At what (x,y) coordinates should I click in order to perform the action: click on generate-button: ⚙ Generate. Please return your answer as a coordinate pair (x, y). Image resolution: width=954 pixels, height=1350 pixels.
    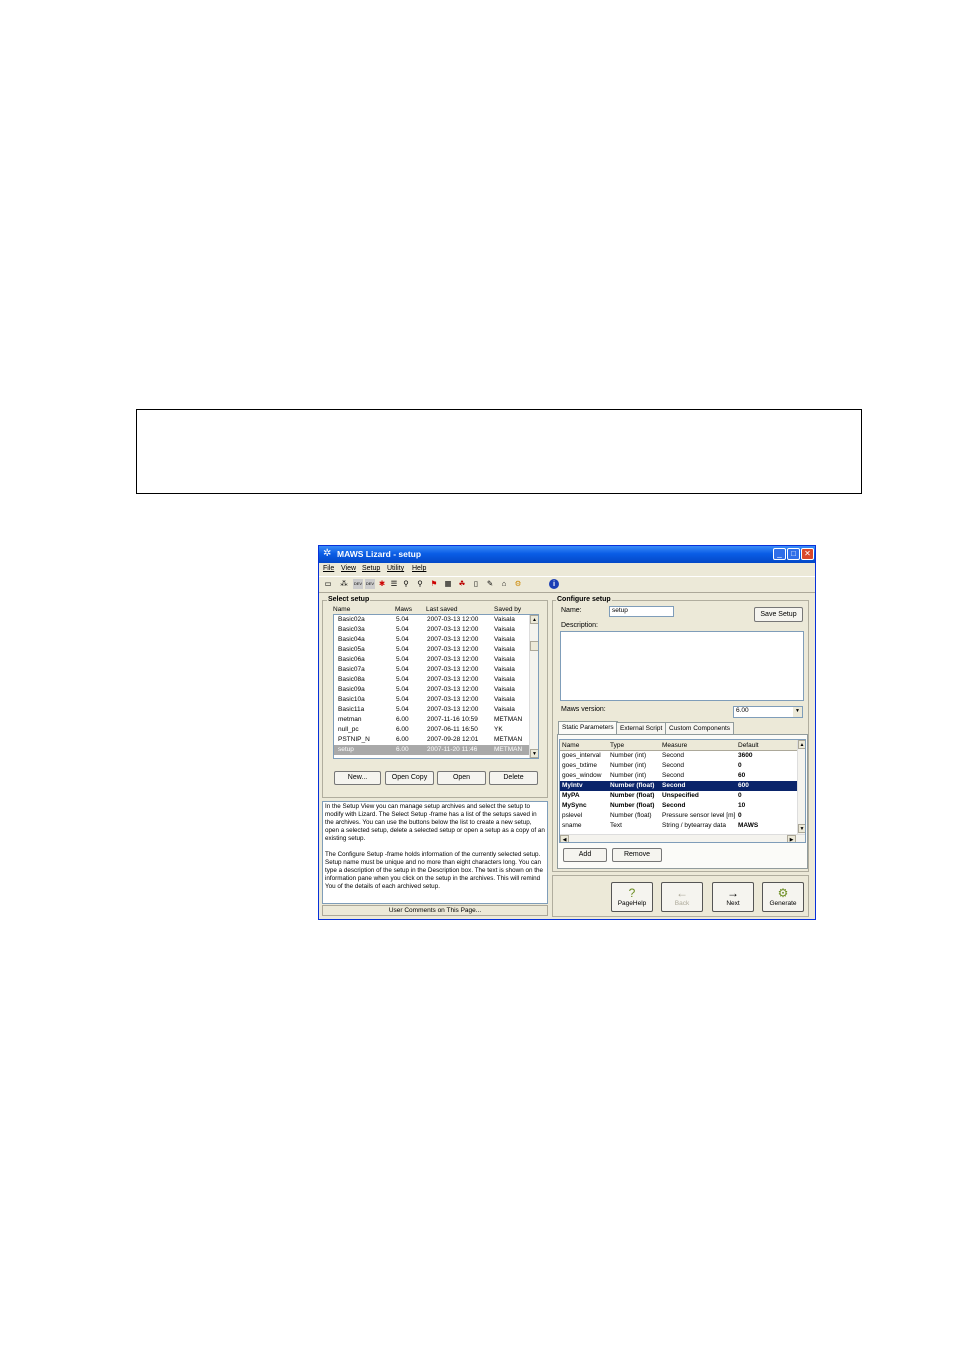
    Looking at the image, I should click on (783, 897).